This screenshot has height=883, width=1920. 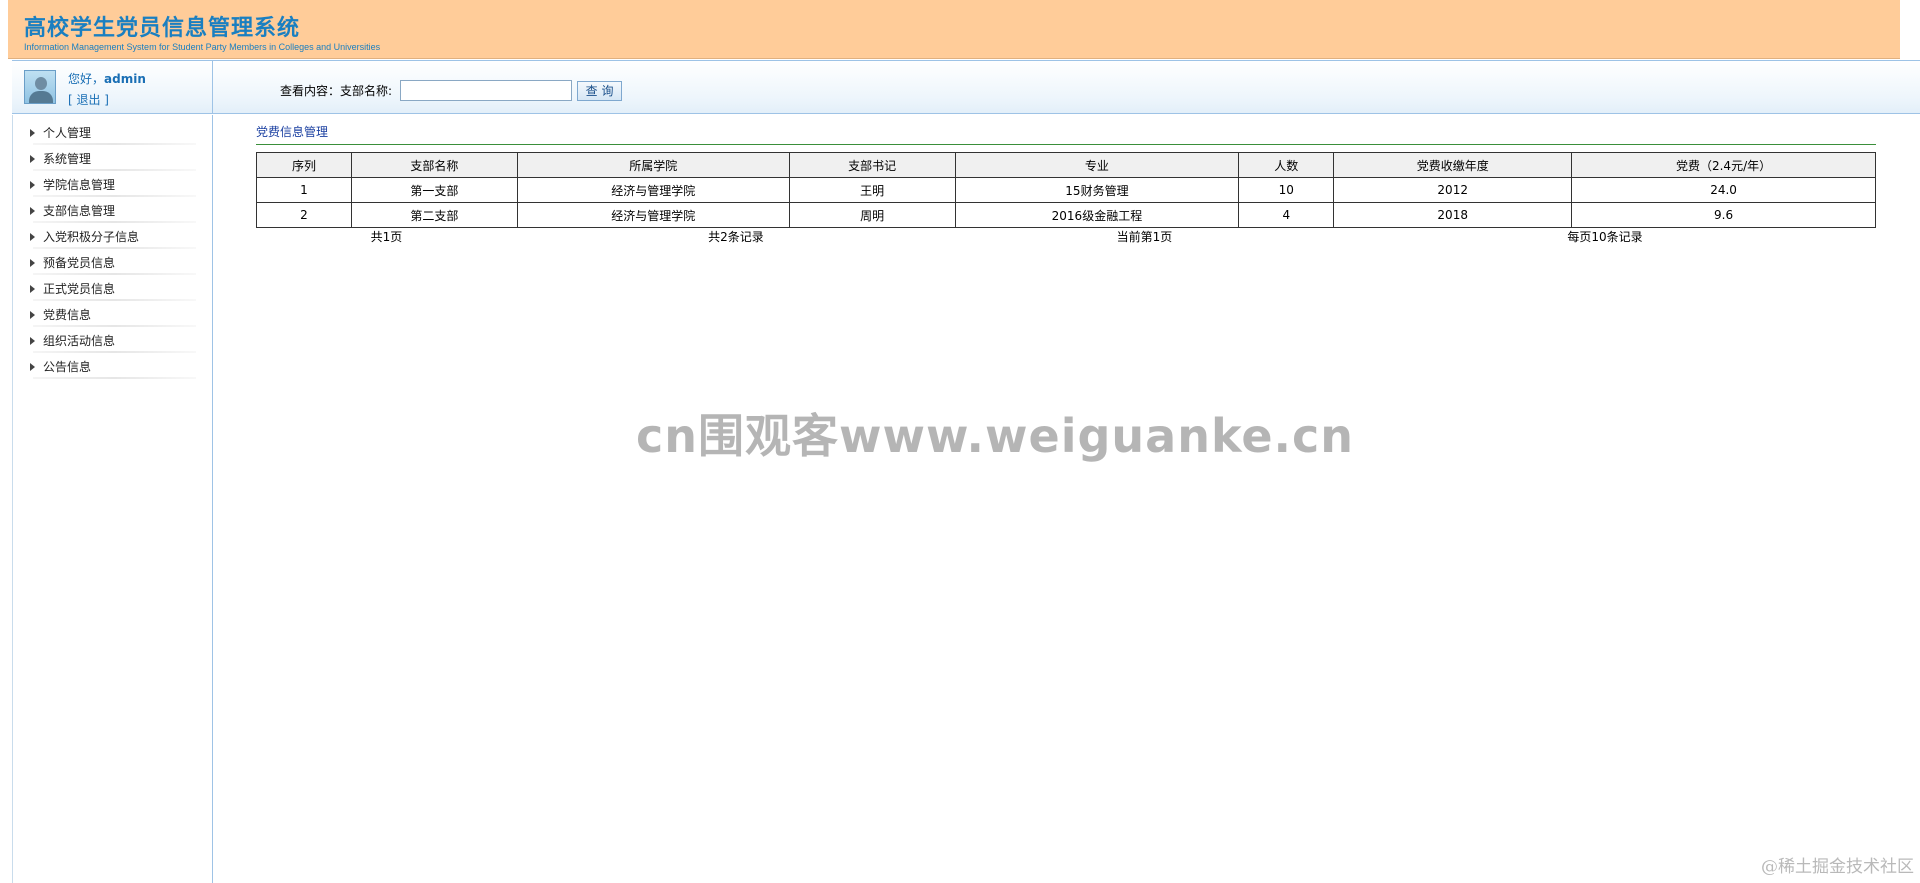 What do you see at coordinates (1066, 144) in the screenshot?
I see `section-divider` at bounding box center [1066, 144].